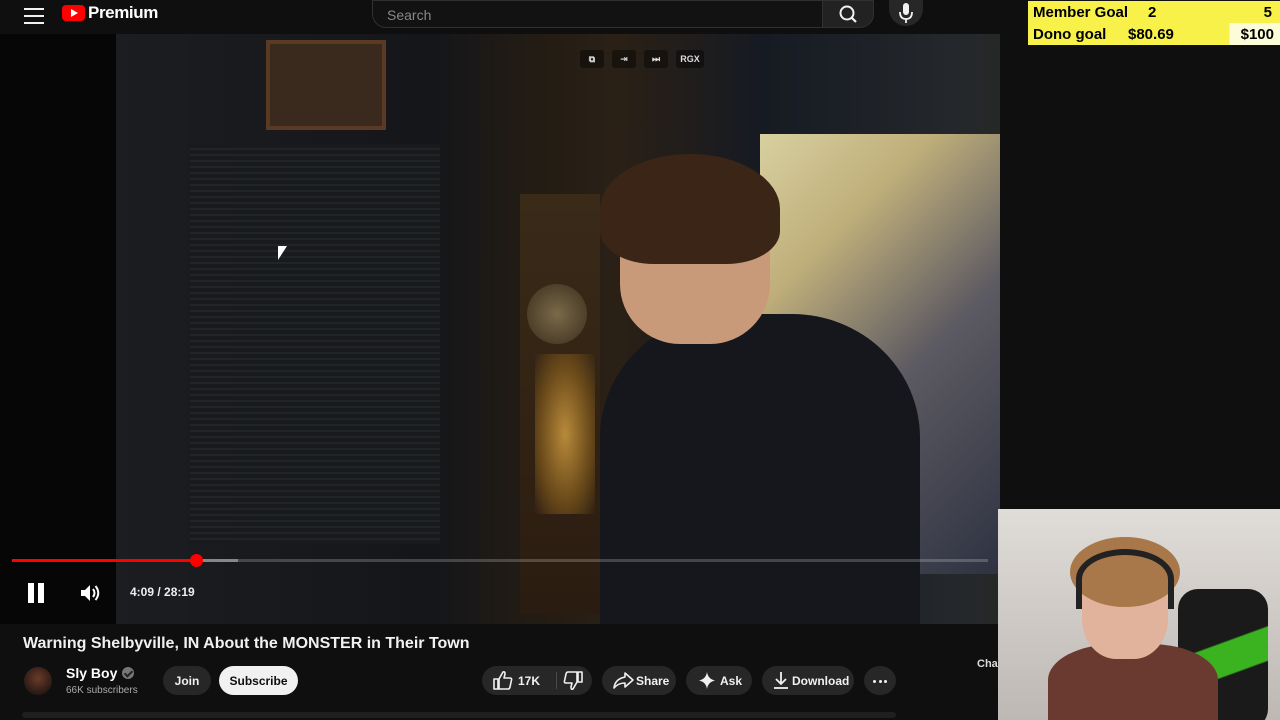 This screenshot has height=720, width=1280. Describe the element at coordinates (34, 15) in the screenshot. I see `menu-icon` at that location.